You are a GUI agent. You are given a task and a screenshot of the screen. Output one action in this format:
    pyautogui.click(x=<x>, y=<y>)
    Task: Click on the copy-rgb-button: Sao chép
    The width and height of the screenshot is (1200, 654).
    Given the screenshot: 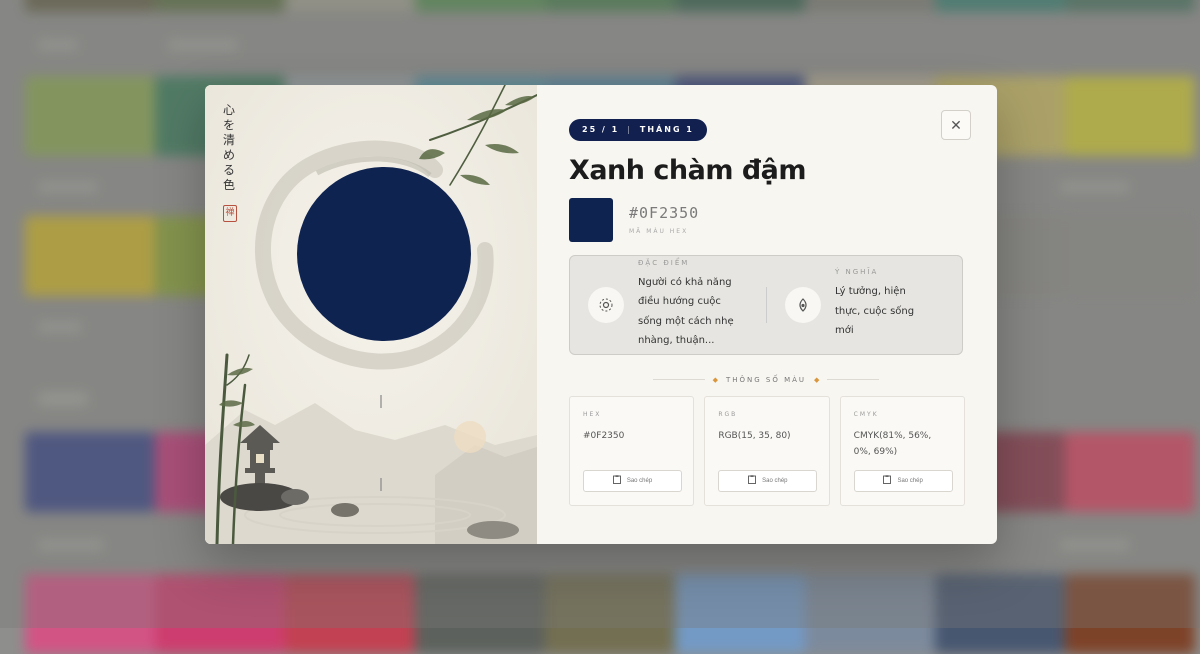 What is the action you would take?
    pyautogui.click(x=768, y=480)
    